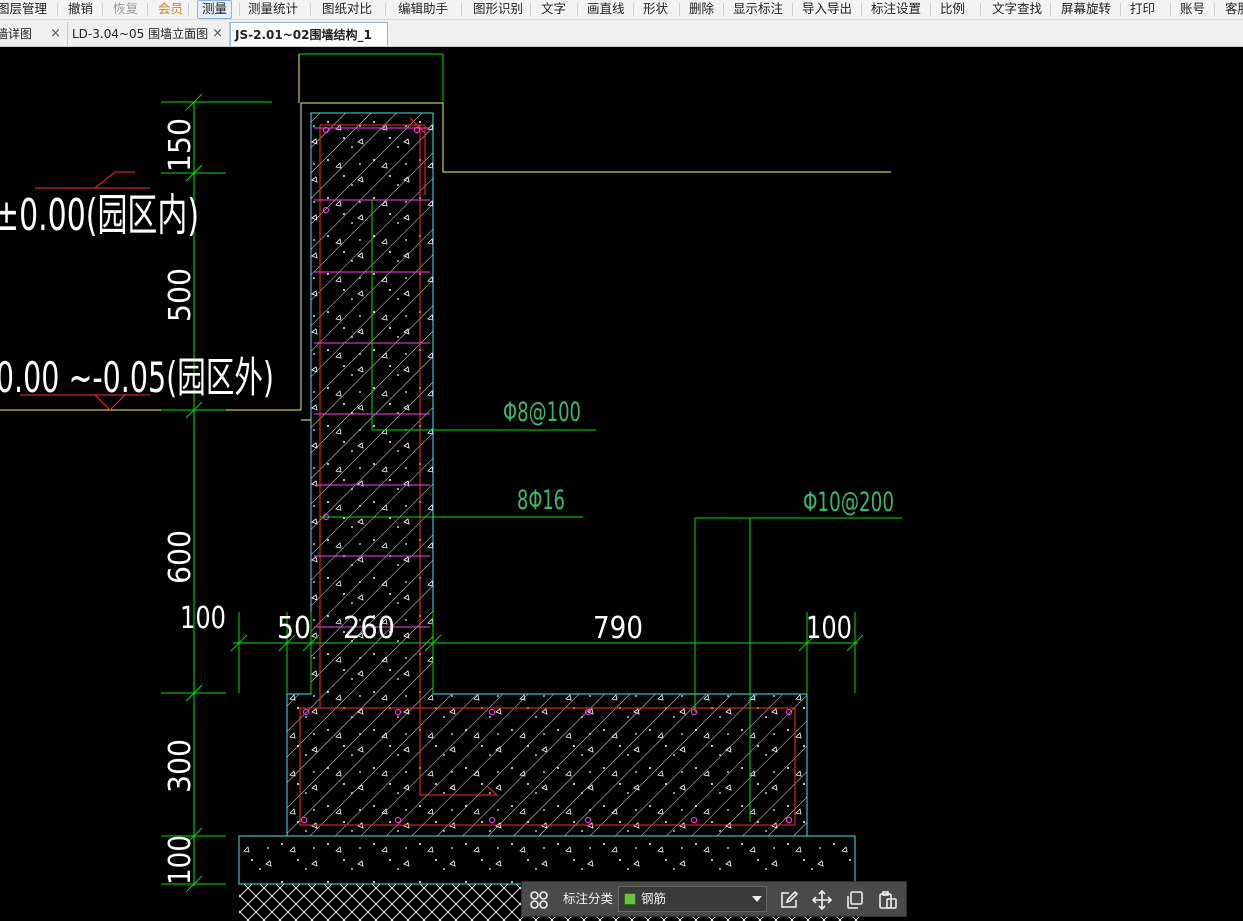 The width and height of the screenshot is (1243, 921). Describe the element at coordinates (618, 628) in the screenshot. I see `hdim-790: 790` at that location.